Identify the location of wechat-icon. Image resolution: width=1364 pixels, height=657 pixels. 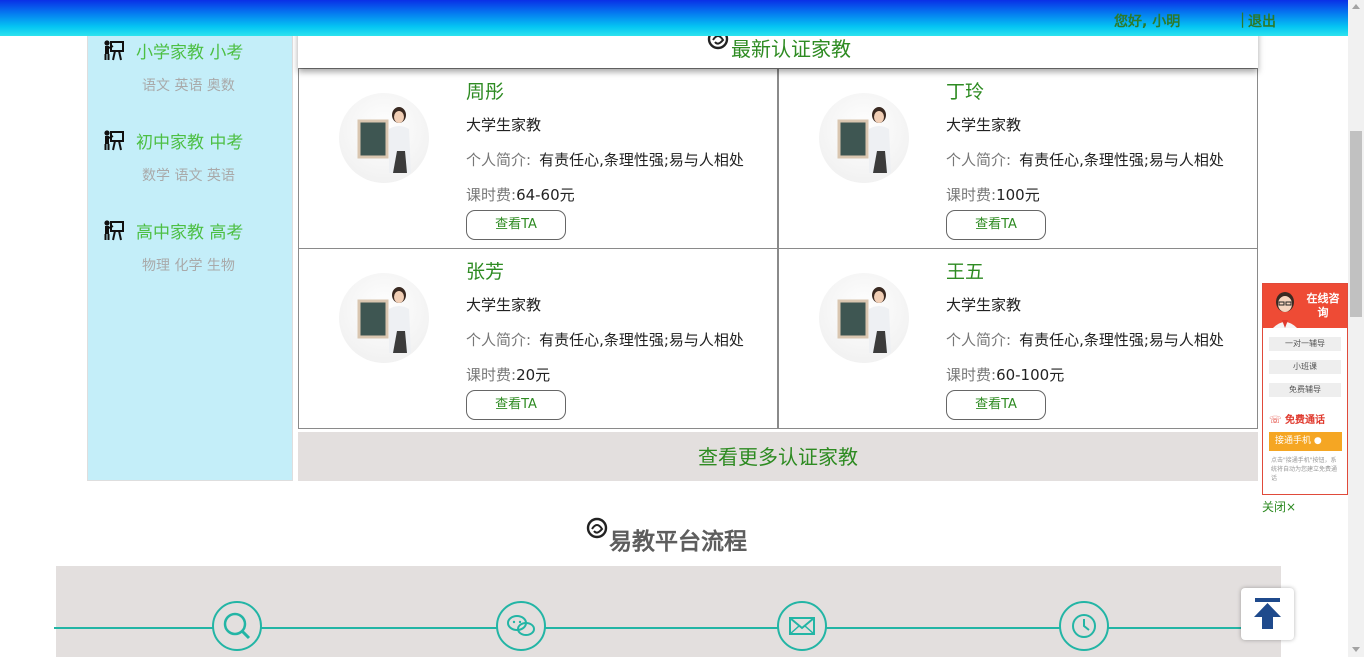
(521, 625).